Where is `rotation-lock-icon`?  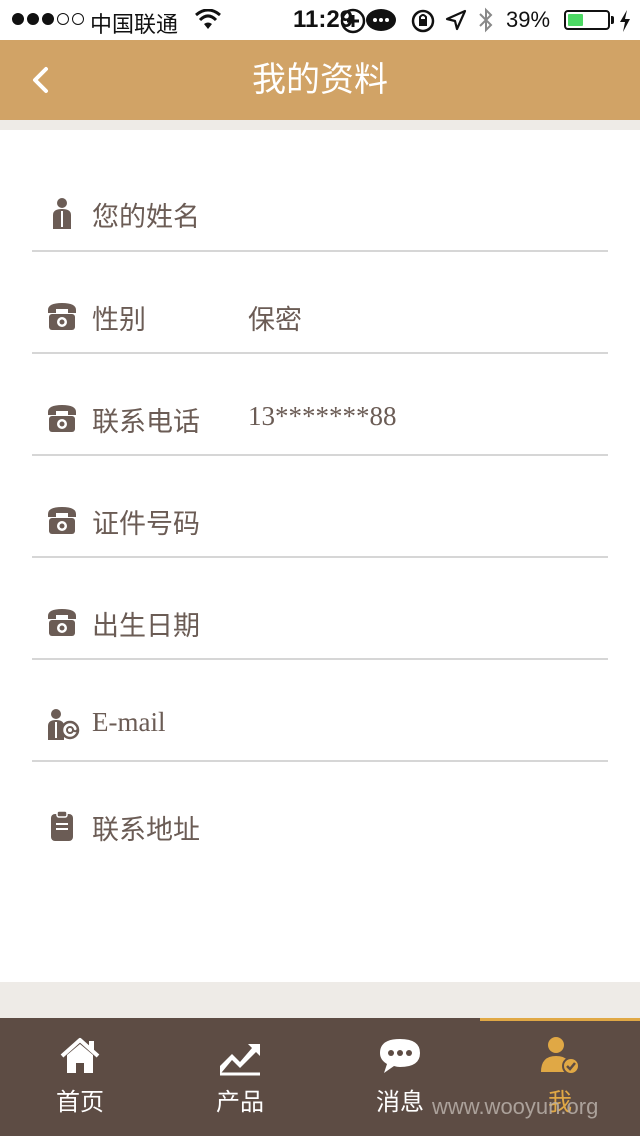 rotation-lock-icon is located at coordinates (423, 23).